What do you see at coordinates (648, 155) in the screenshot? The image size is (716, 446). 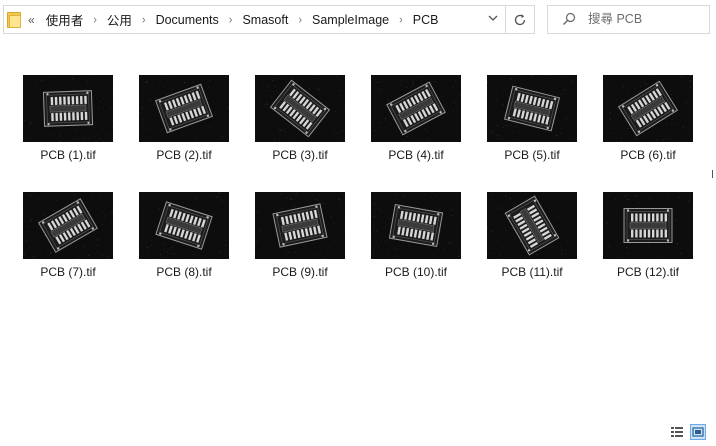 I see `file-name: PCB (6).tif` at bounding box center [648, 155].